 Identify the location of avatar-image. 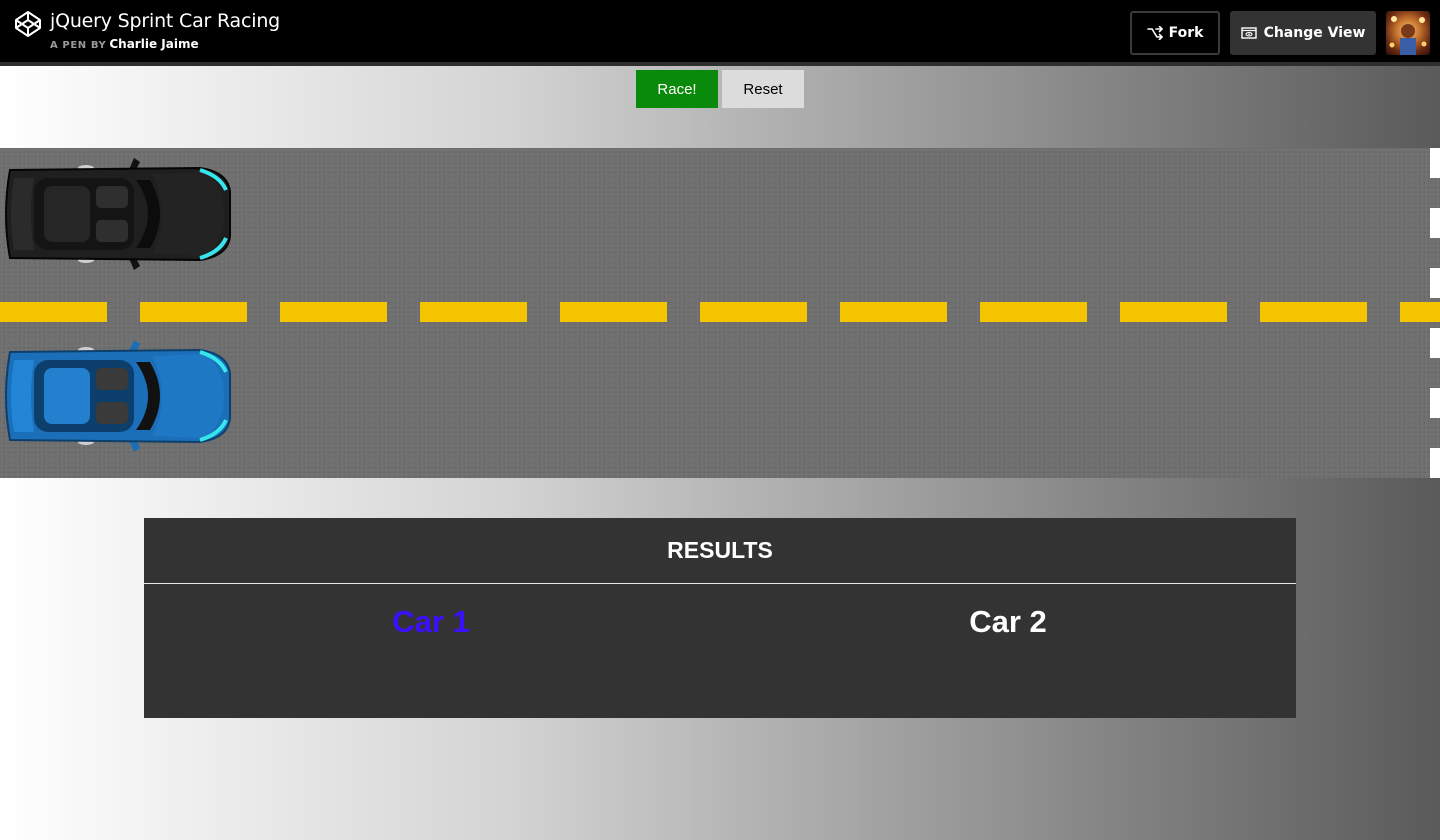
(1408, 35).